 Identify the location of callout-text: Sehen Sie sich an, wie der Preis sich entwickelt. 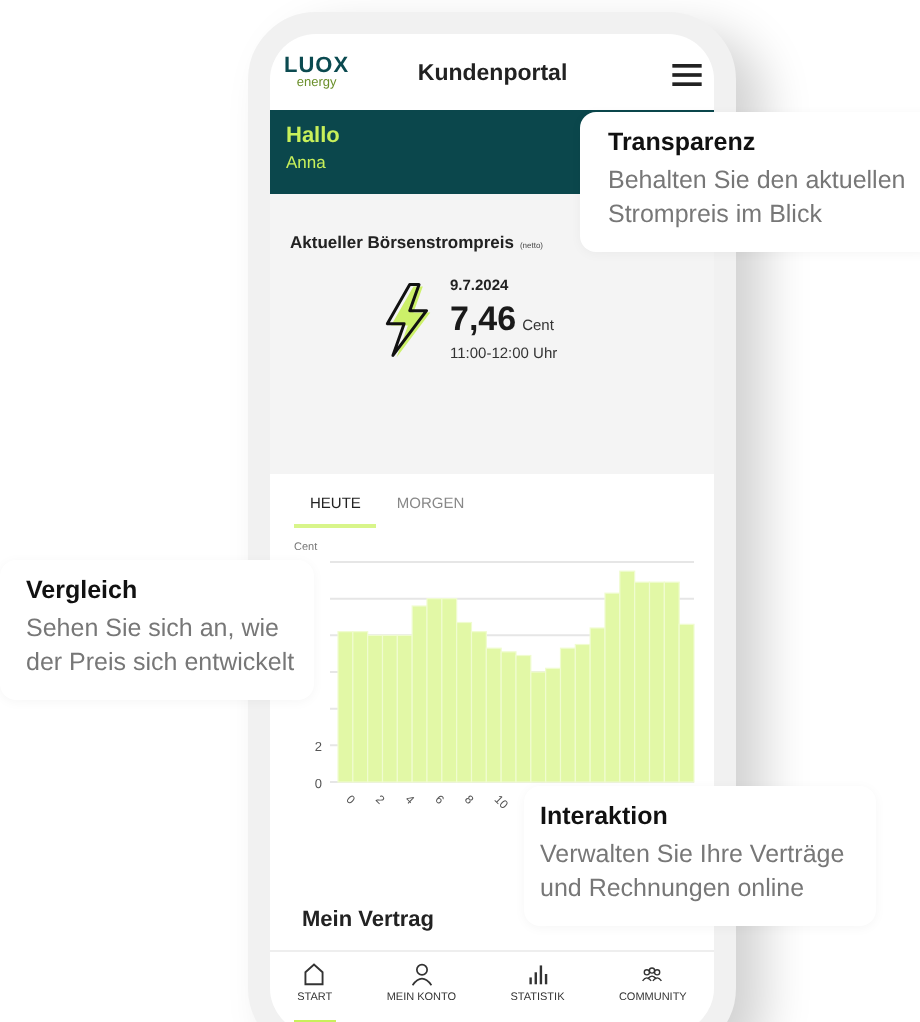
(161, 646).